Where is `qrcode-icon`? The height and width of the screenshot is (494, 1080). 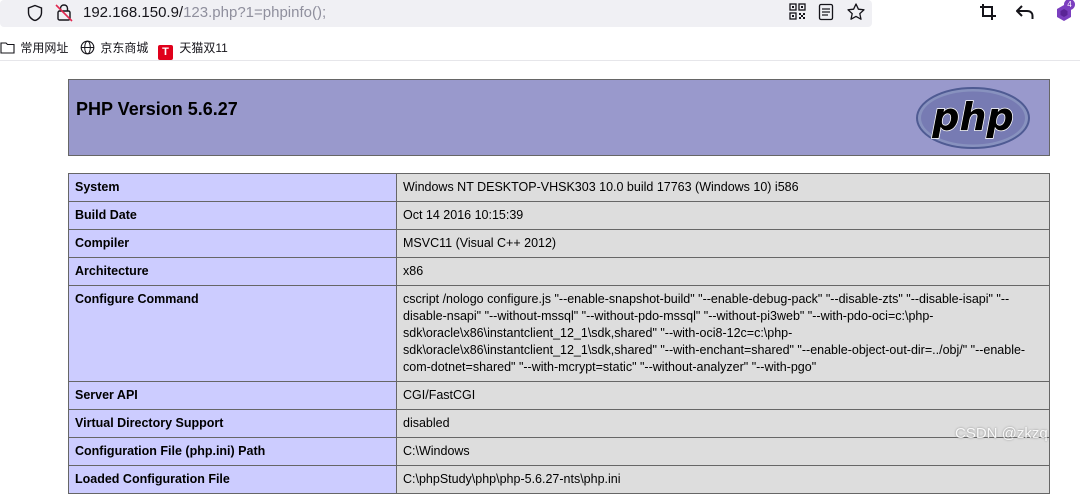 qrcode-icon is located at coordinates (797, 11).